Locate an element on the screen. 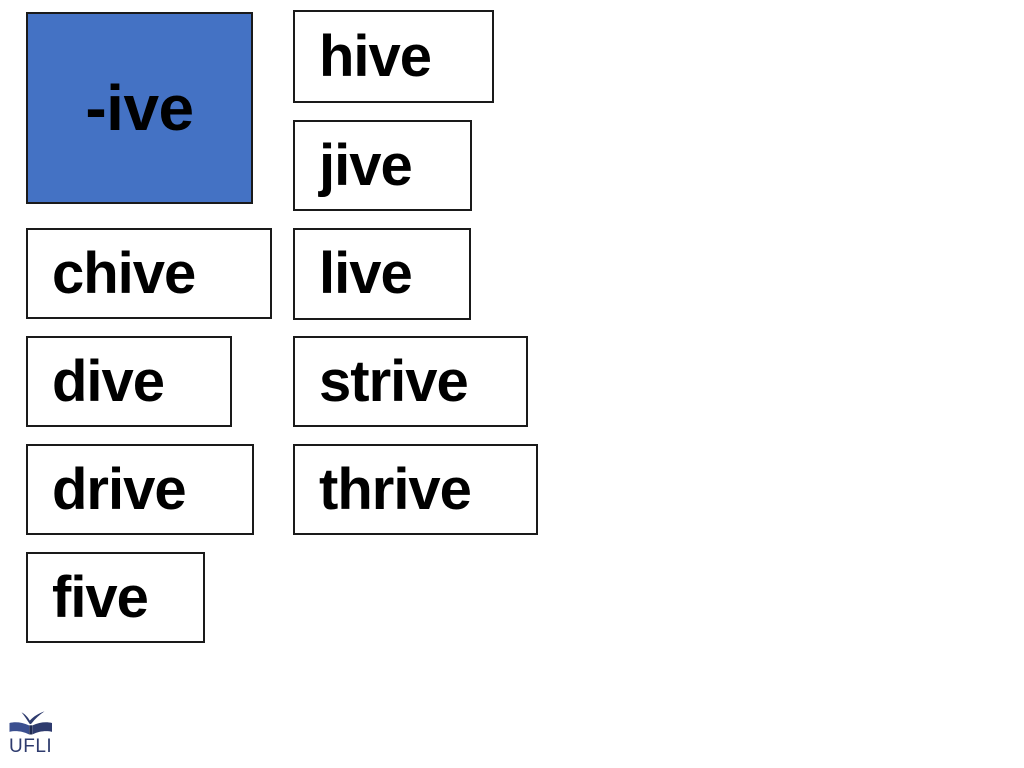 The height and width of the screenshot is (768, 1024). book-right-page-icon is located at coordinates (42, 728).